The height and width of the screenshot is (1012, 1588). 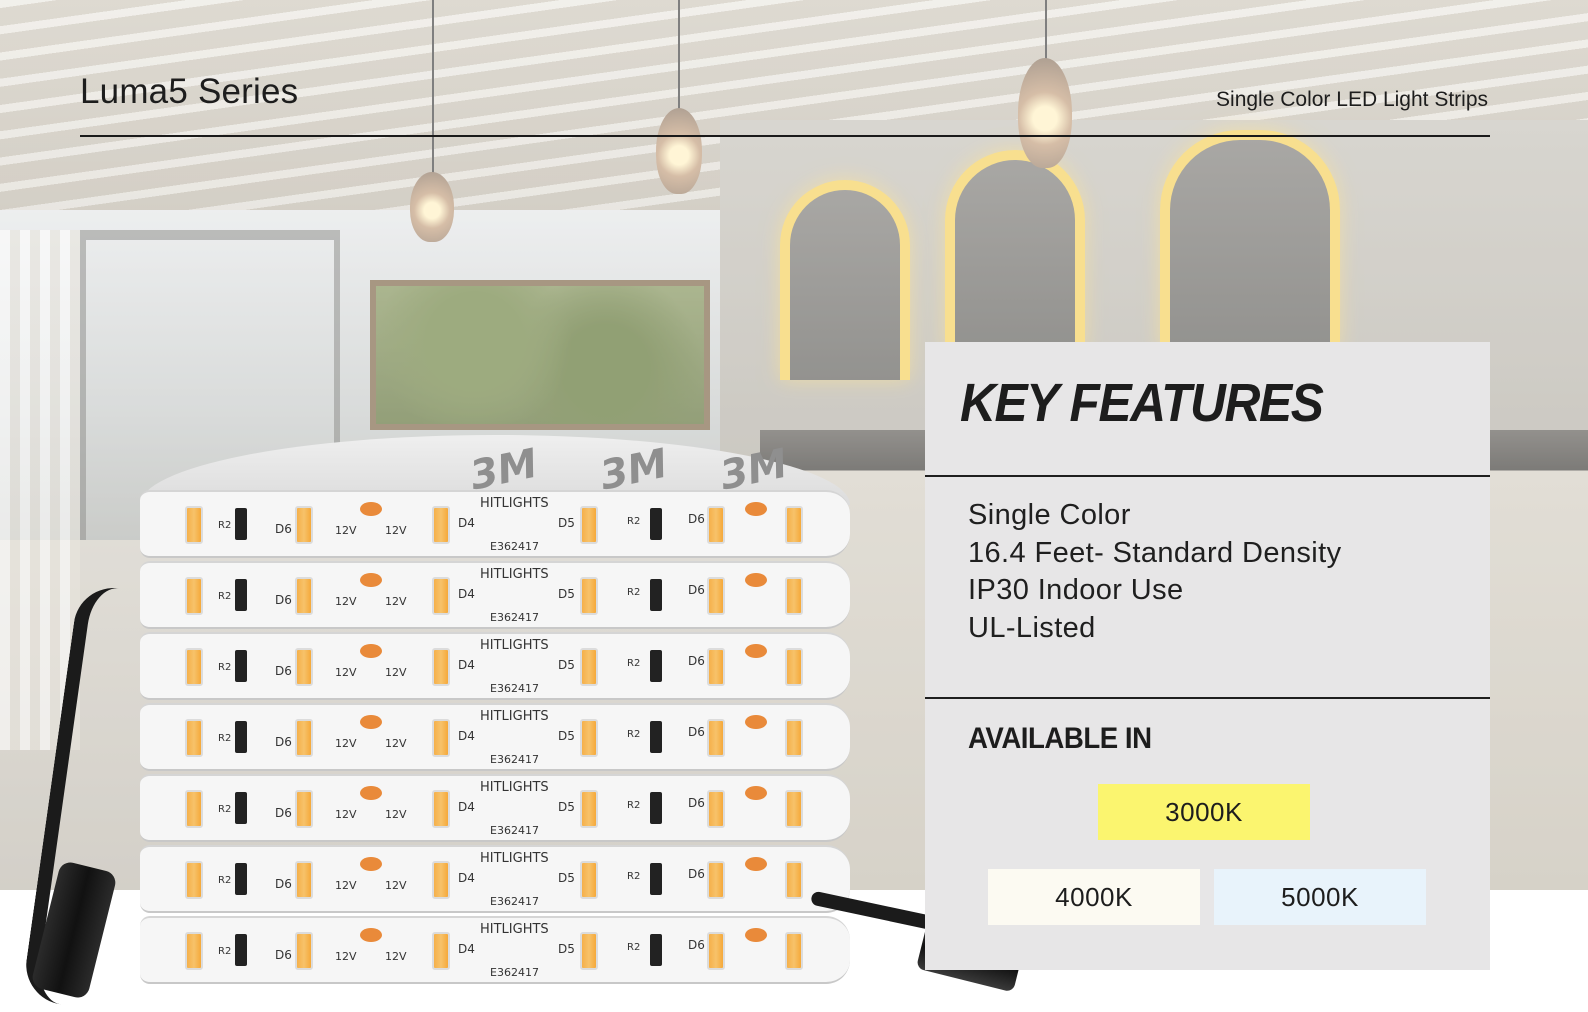 What do you see at coordinates (1320, 897) in the screenshot?
I see `color-temp-5000k: 5000K` at bounding box center [1320, 897].